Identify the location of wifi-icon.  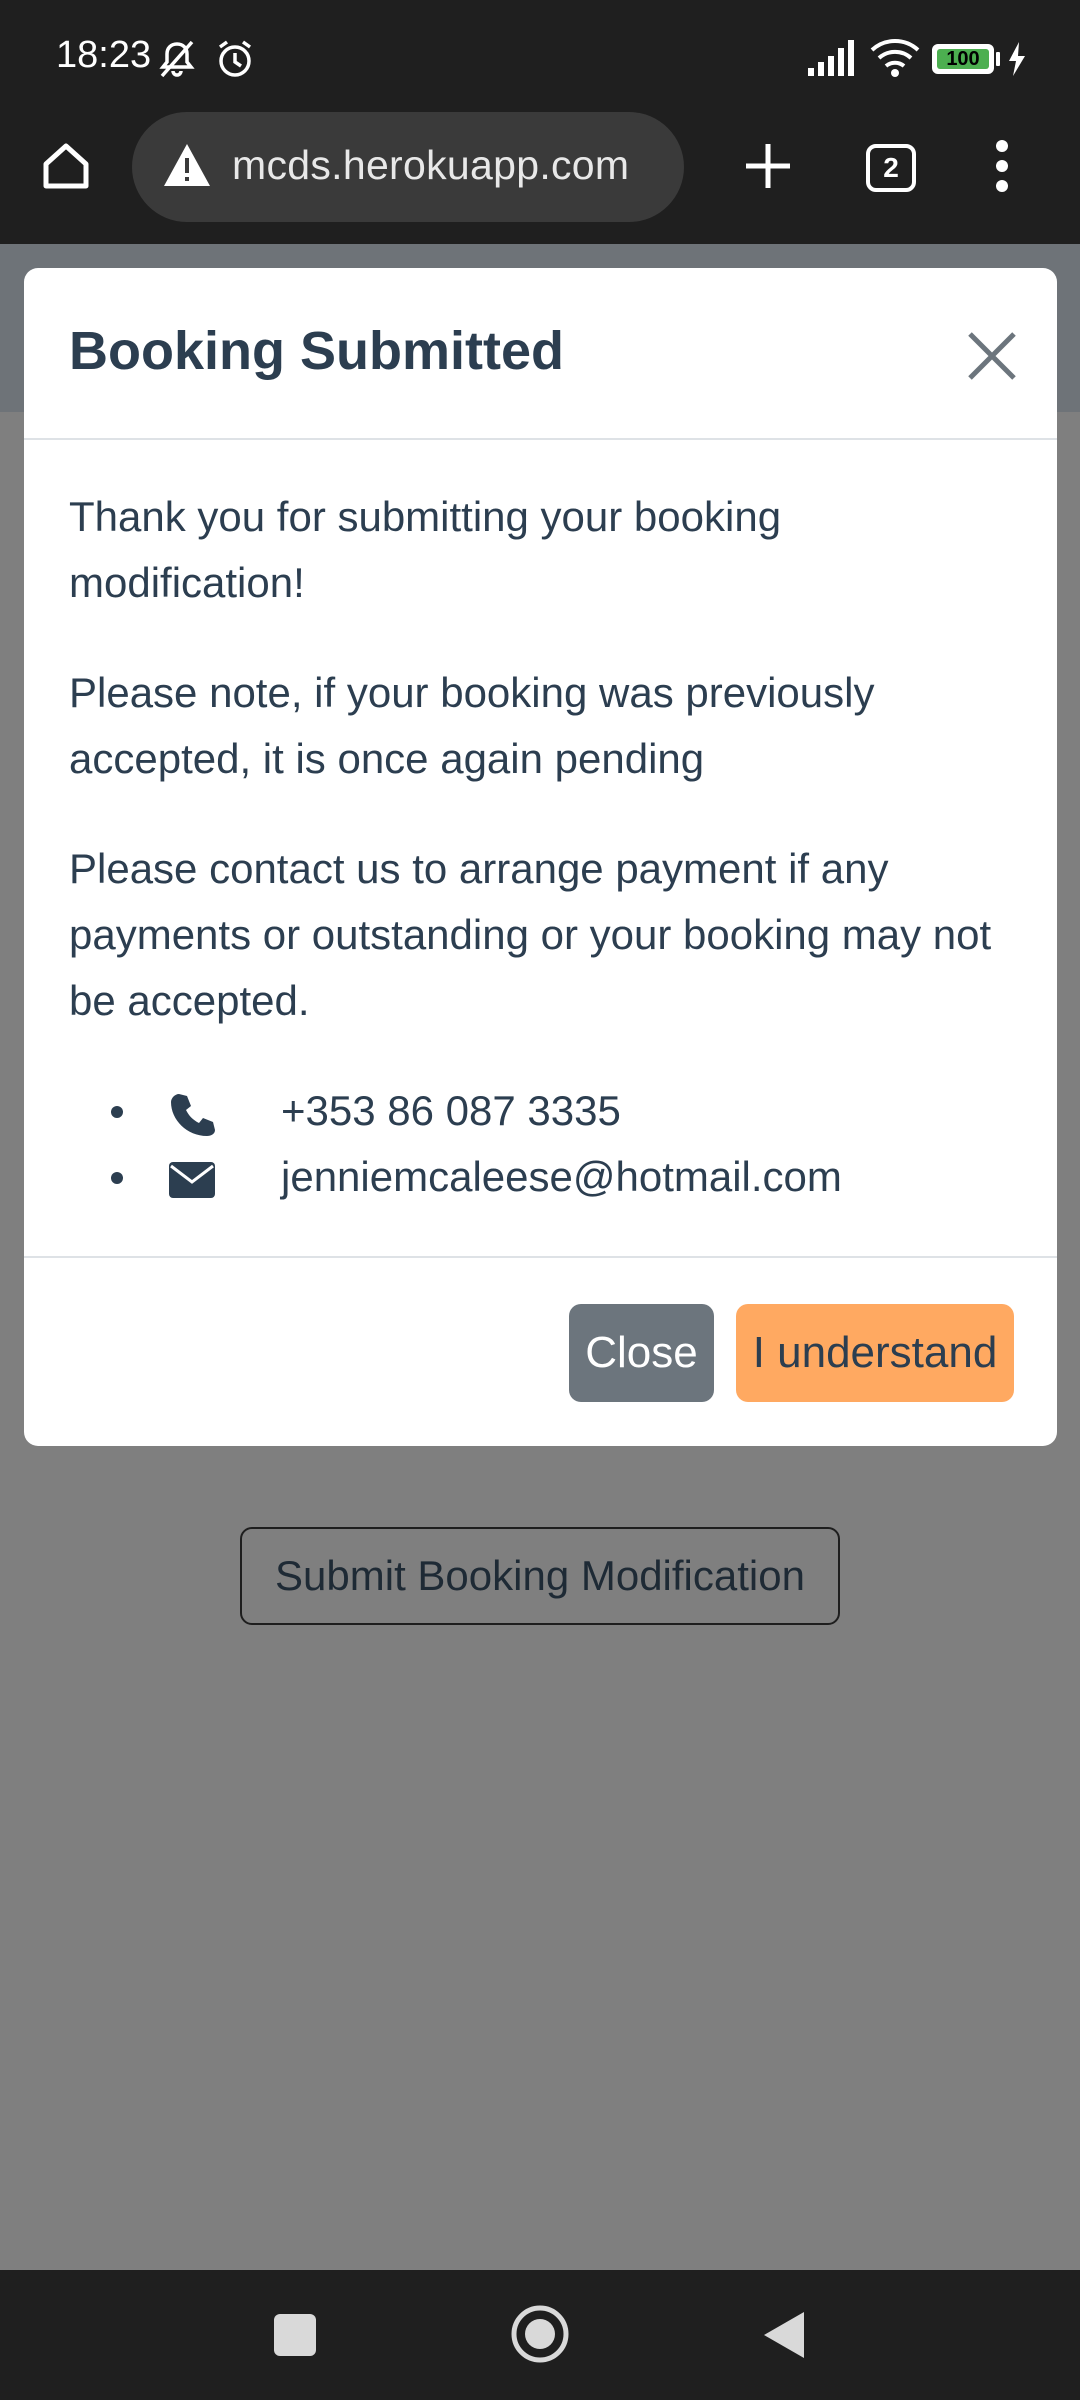
(895, 58).